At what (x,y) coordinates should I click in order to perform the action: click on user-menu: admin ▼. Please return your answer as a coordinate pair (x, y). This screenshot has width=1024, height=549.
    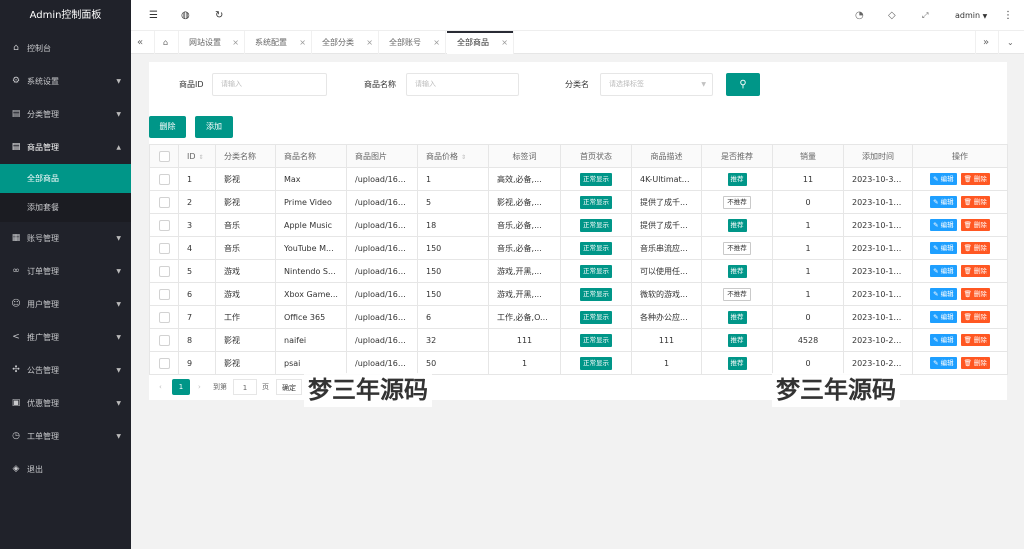
    Looking at the image, I should click on (971, 15).